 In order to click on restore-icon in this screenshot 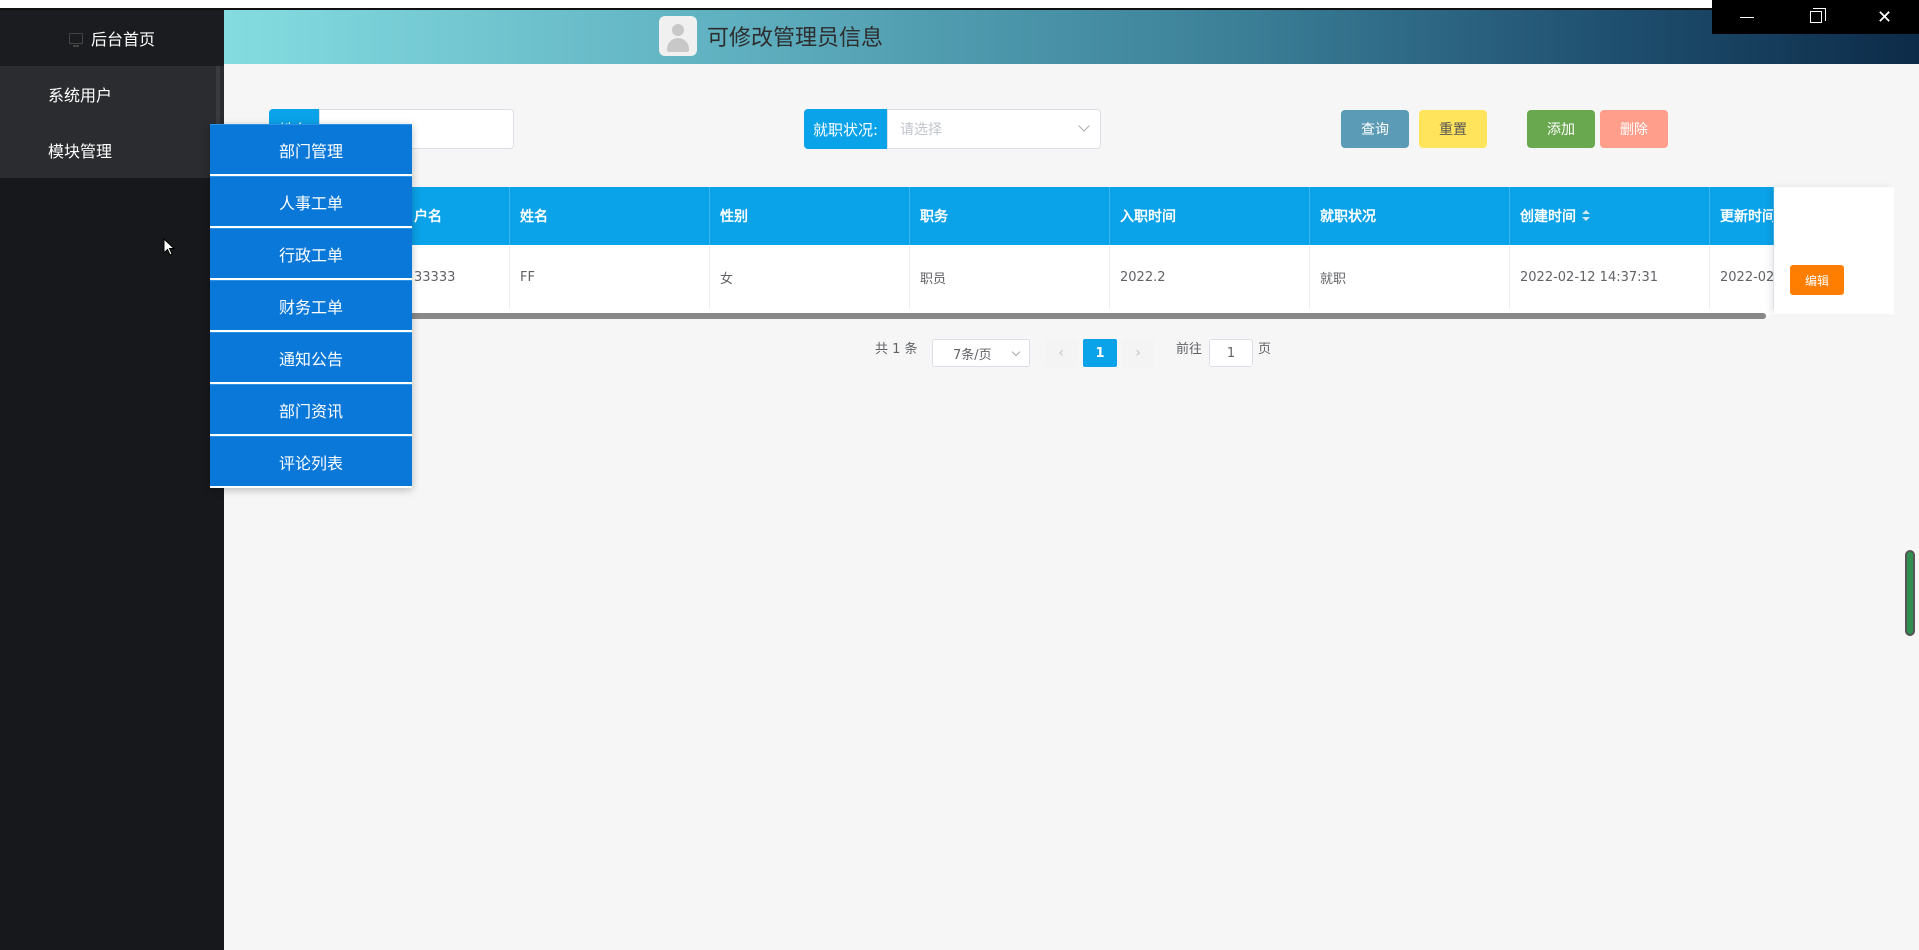, I will do `click(1817, 15)`.